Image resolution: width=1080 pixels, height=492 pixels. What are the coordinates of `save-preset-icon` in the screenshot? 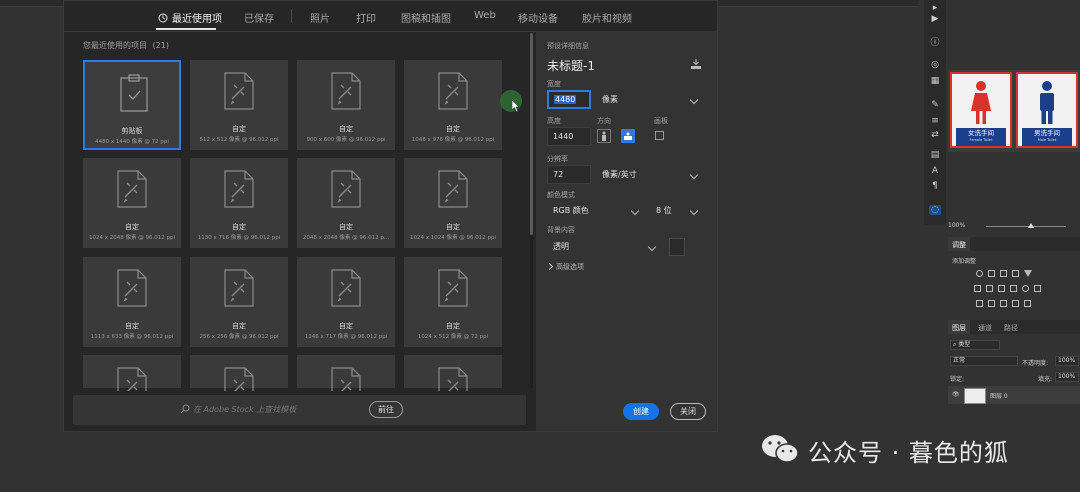 It's located at (696, 64).